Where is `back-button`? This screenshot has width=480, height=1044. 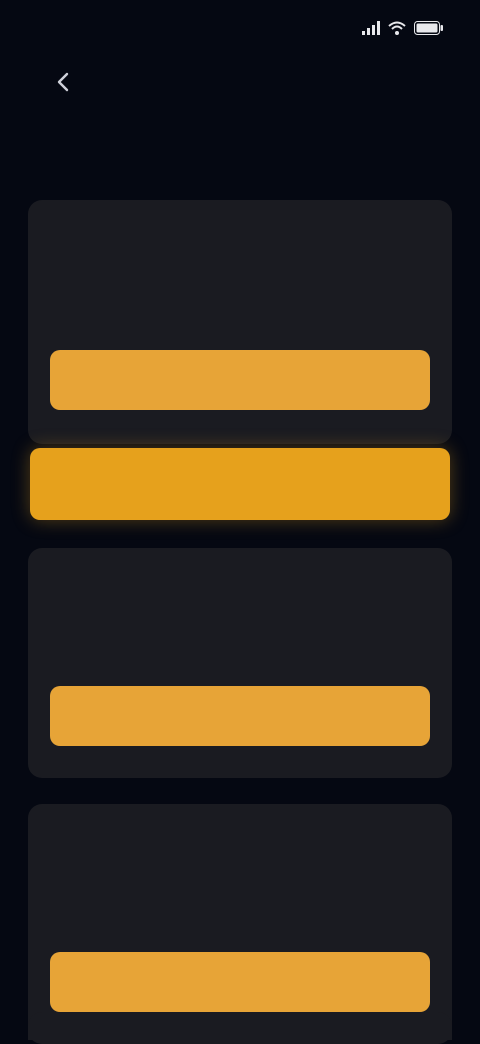
back-button is located at coordinates (64, 84).